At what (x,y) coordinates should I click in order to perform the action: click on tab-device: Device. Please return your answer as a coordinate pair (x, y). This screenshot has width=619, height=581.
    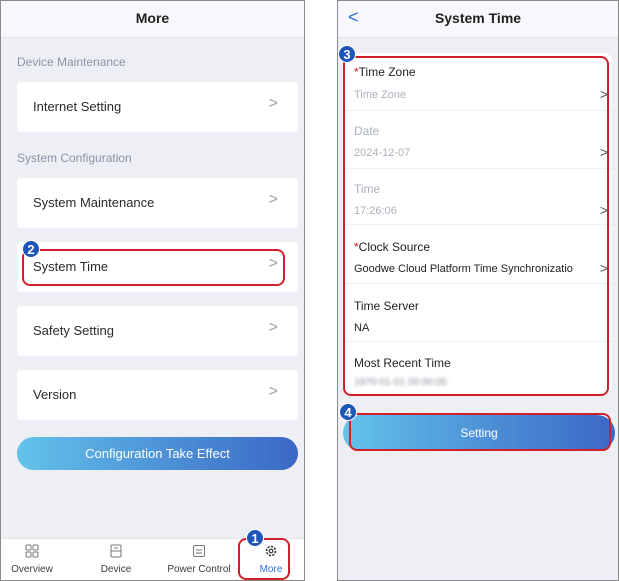
    Looking at the image, I should click on (116, 559).